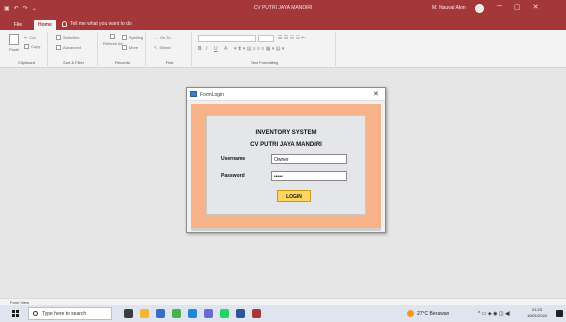  I want to click on list-icons: ☰ ☰ ☷ ☷ ⇤, so click(292, 38).